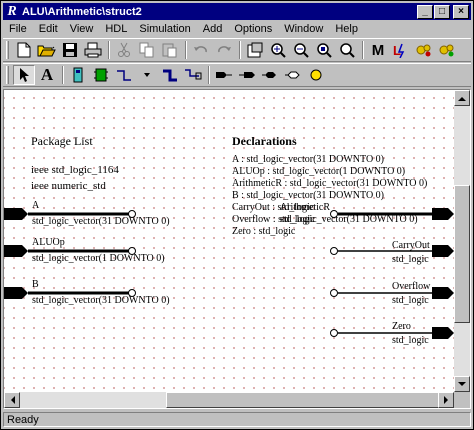 The image size is (474, 430). I want to click on minimize-button: _, so click(425, 11).